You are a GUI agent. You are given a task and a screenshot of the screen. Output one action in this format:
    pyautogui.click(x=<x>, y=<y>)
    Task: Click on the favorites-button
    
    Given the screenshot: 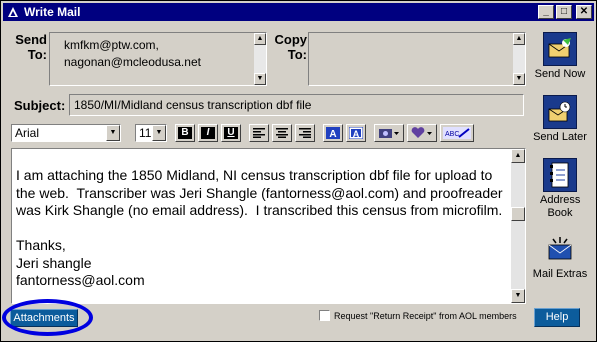 What is the action you would take?
    pyautogui.click(x=422, y=133)
    